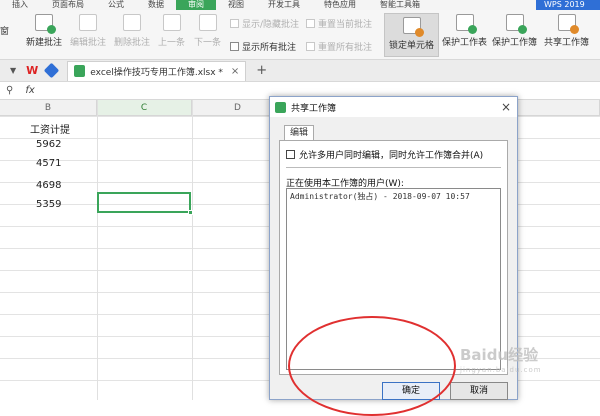  I want to click on allow-multi-user-option: 允许多用户同时编辑，同时允许工作簿合并(A), so click(384, 154).